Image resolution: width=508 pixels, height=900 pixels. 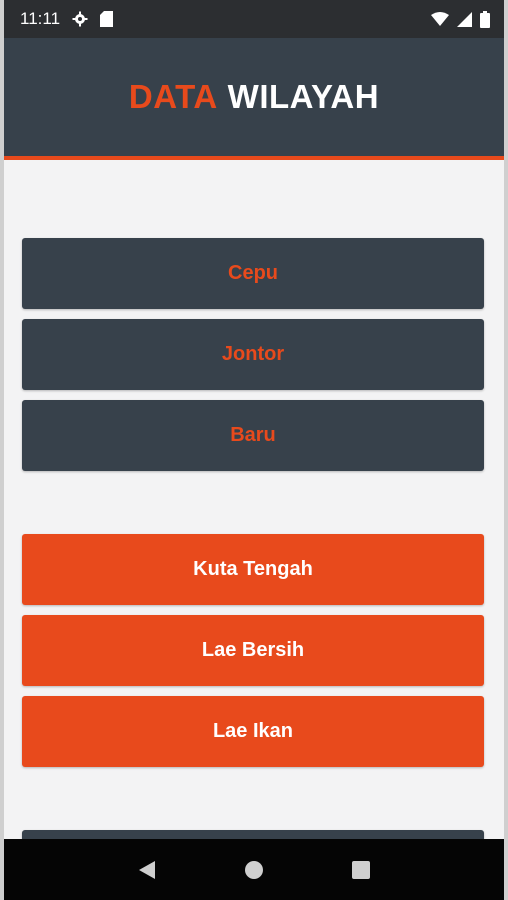 I want to click on region-button-baru: Baru, so click(x=253, y=435).